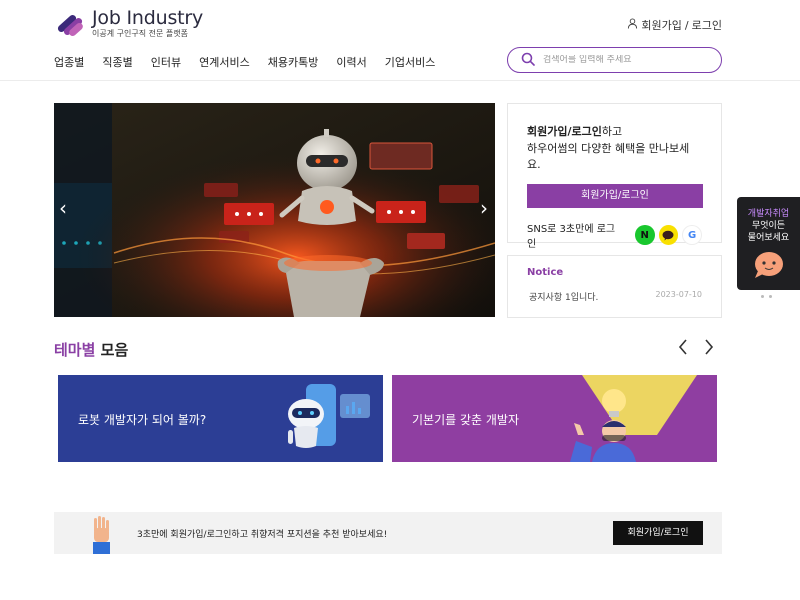  I want to click on notice-item-date: 2023-07-10, so click(679, 294).